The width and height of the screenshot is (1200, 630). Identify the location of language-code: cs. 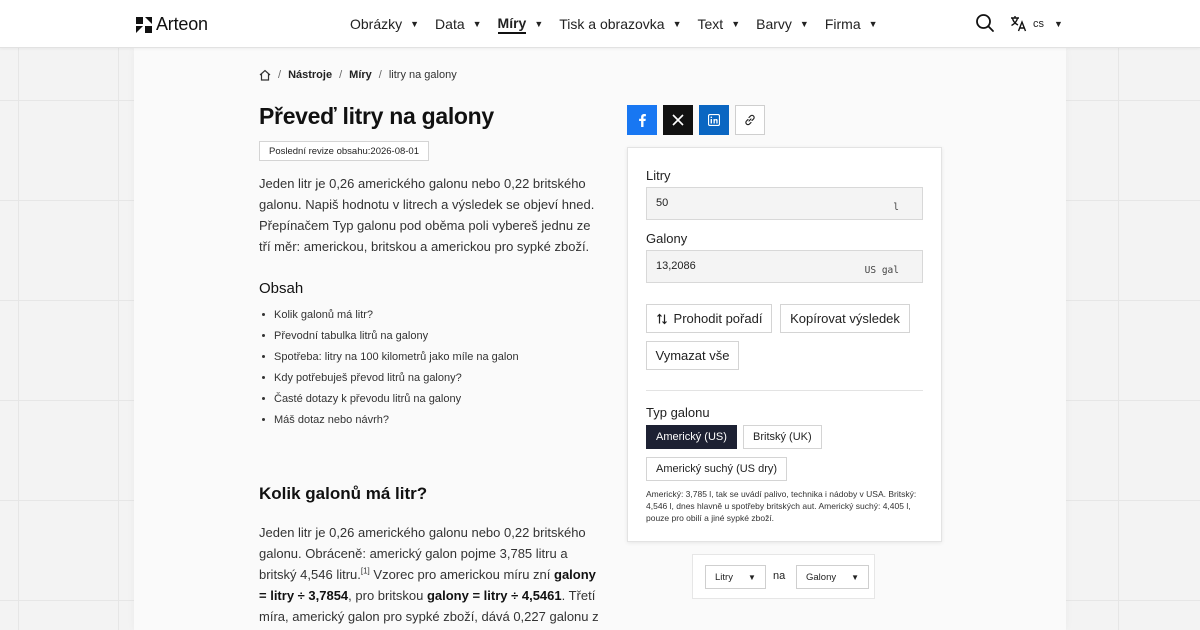
(1038, 23).